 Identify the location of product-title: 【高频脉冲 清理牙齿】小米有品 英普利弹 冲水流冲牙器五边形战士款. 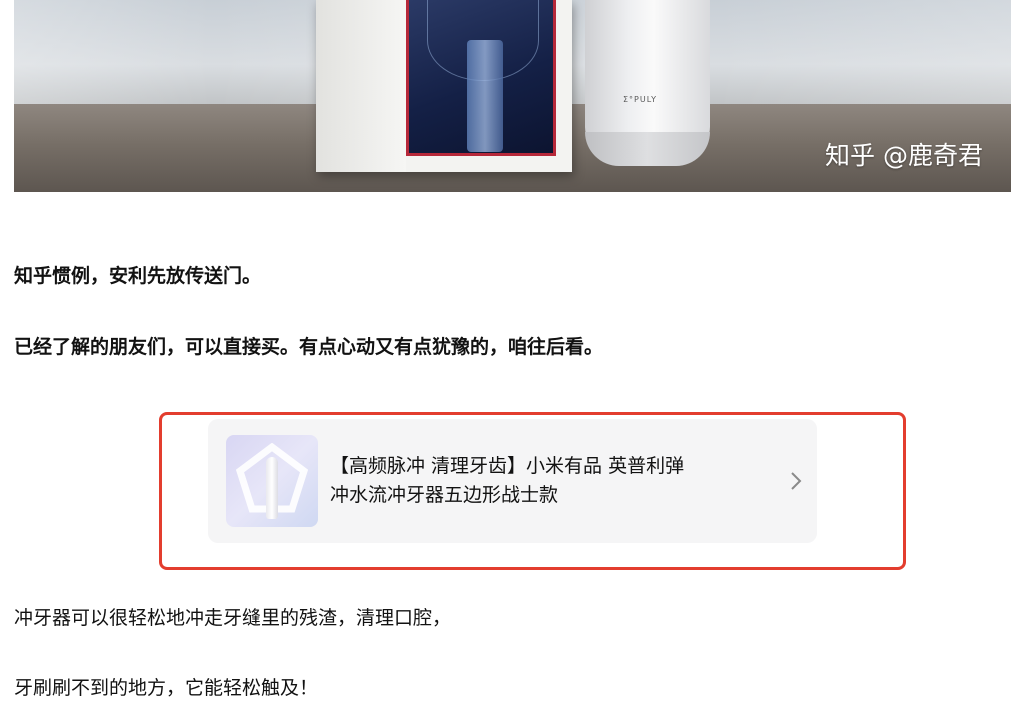
(555, 481).